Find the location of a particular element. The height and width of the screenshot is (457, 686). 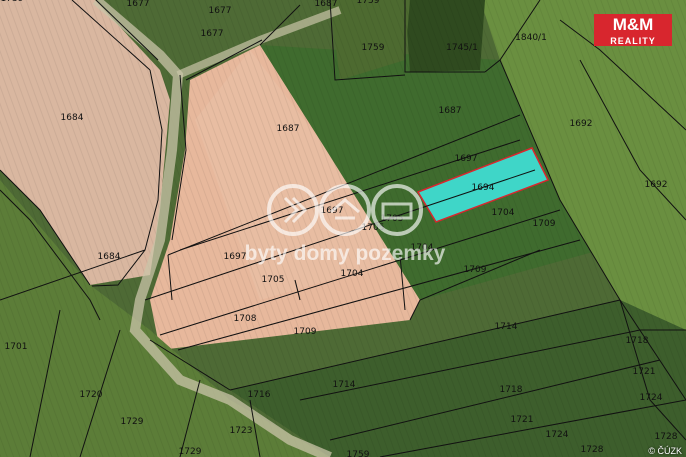

parcel-1724-b-label: 1724 is located at coordinates (557, 435).